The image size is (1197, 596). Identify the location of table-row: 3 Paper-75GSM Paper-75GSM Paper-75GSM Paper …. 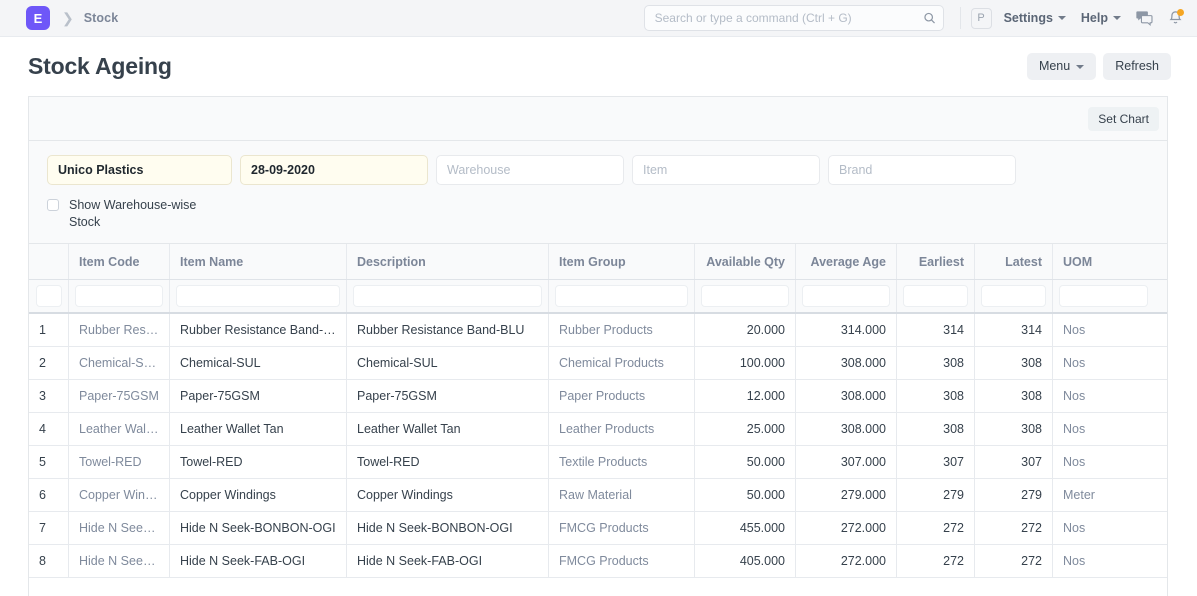
(598, 396).